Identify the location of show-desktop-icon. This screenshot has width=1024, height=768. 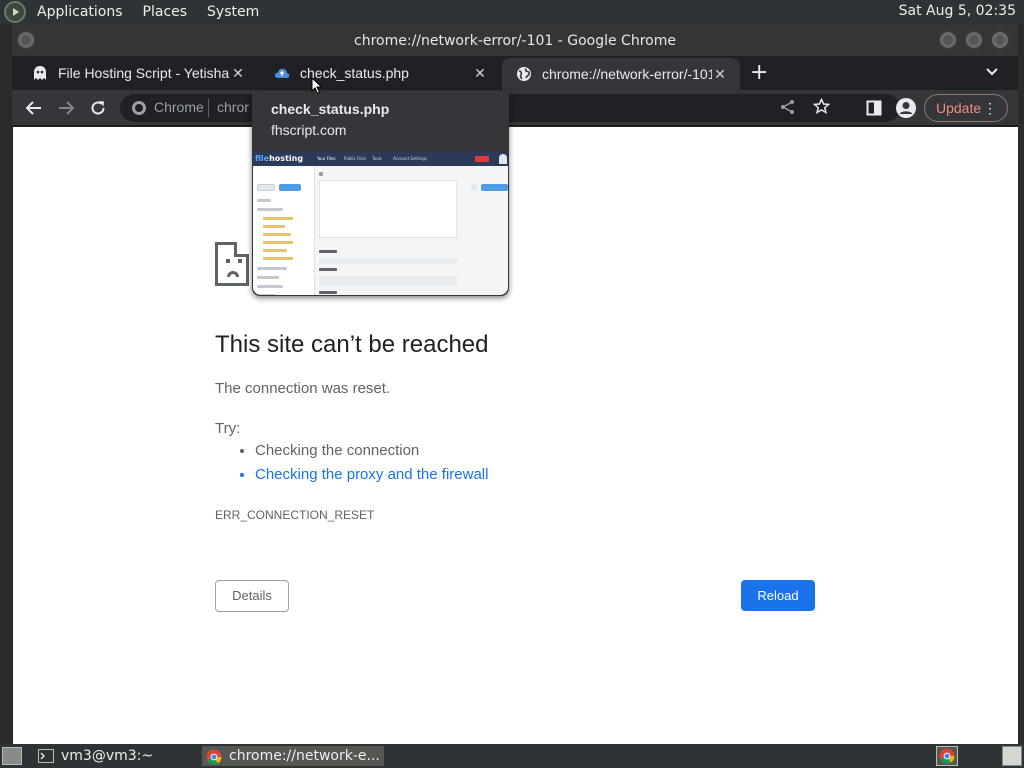
(12, 756).